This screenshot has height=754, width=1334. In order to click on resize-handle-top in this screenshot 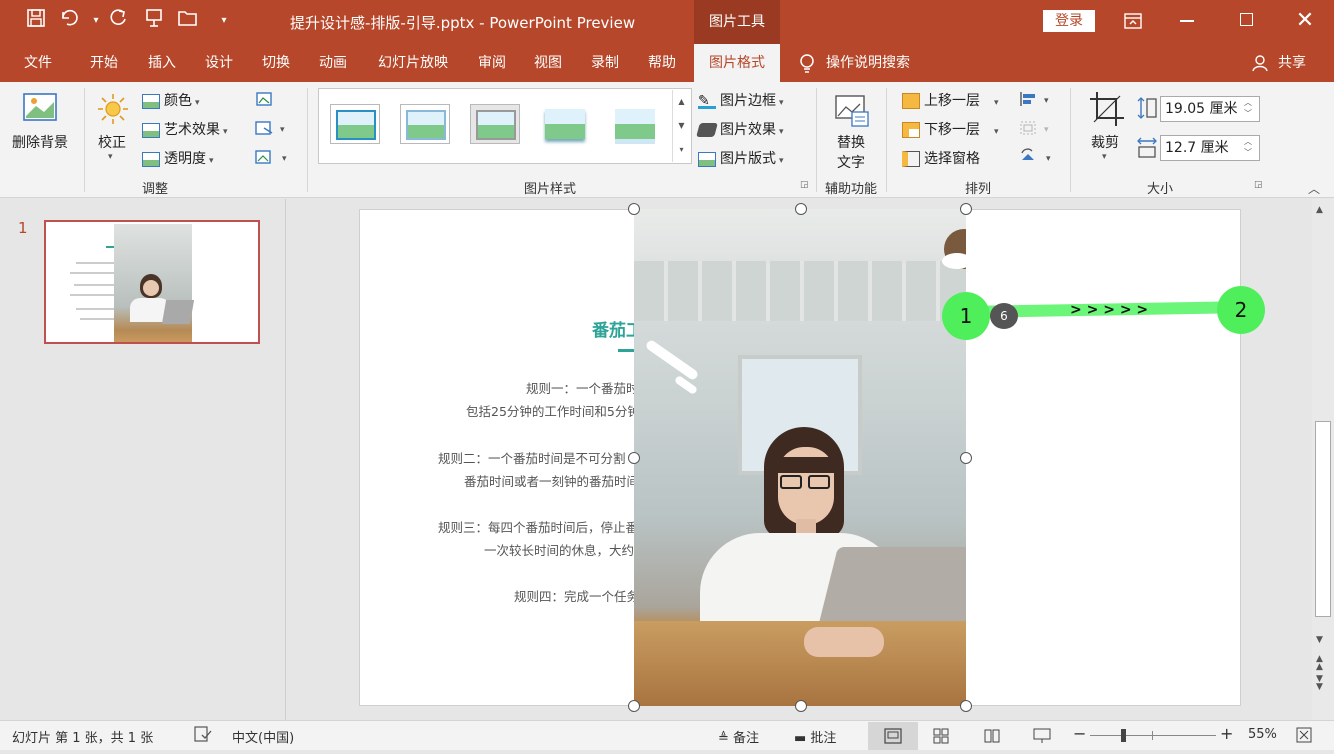, I will do `click(801, 209)`.